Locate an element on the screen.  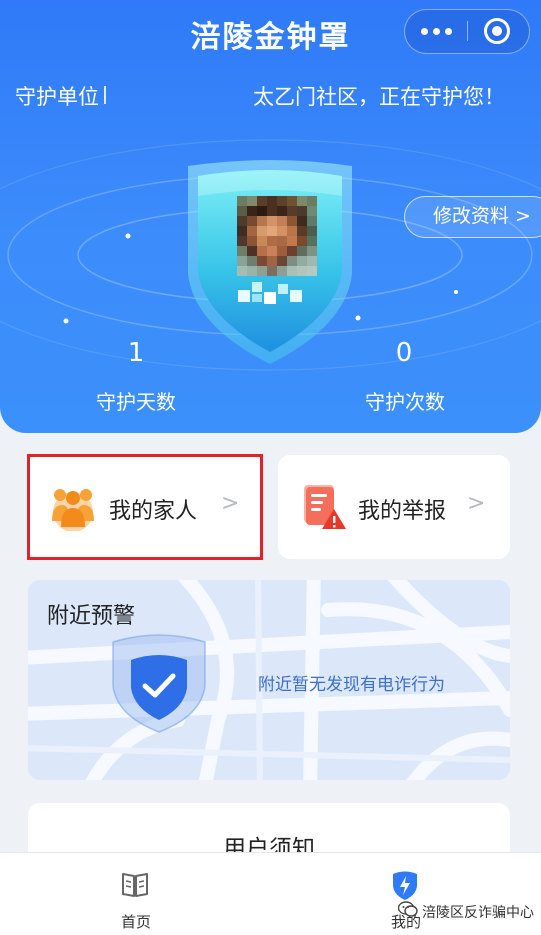
report-alert-icon is located at coordinates (325, 507).